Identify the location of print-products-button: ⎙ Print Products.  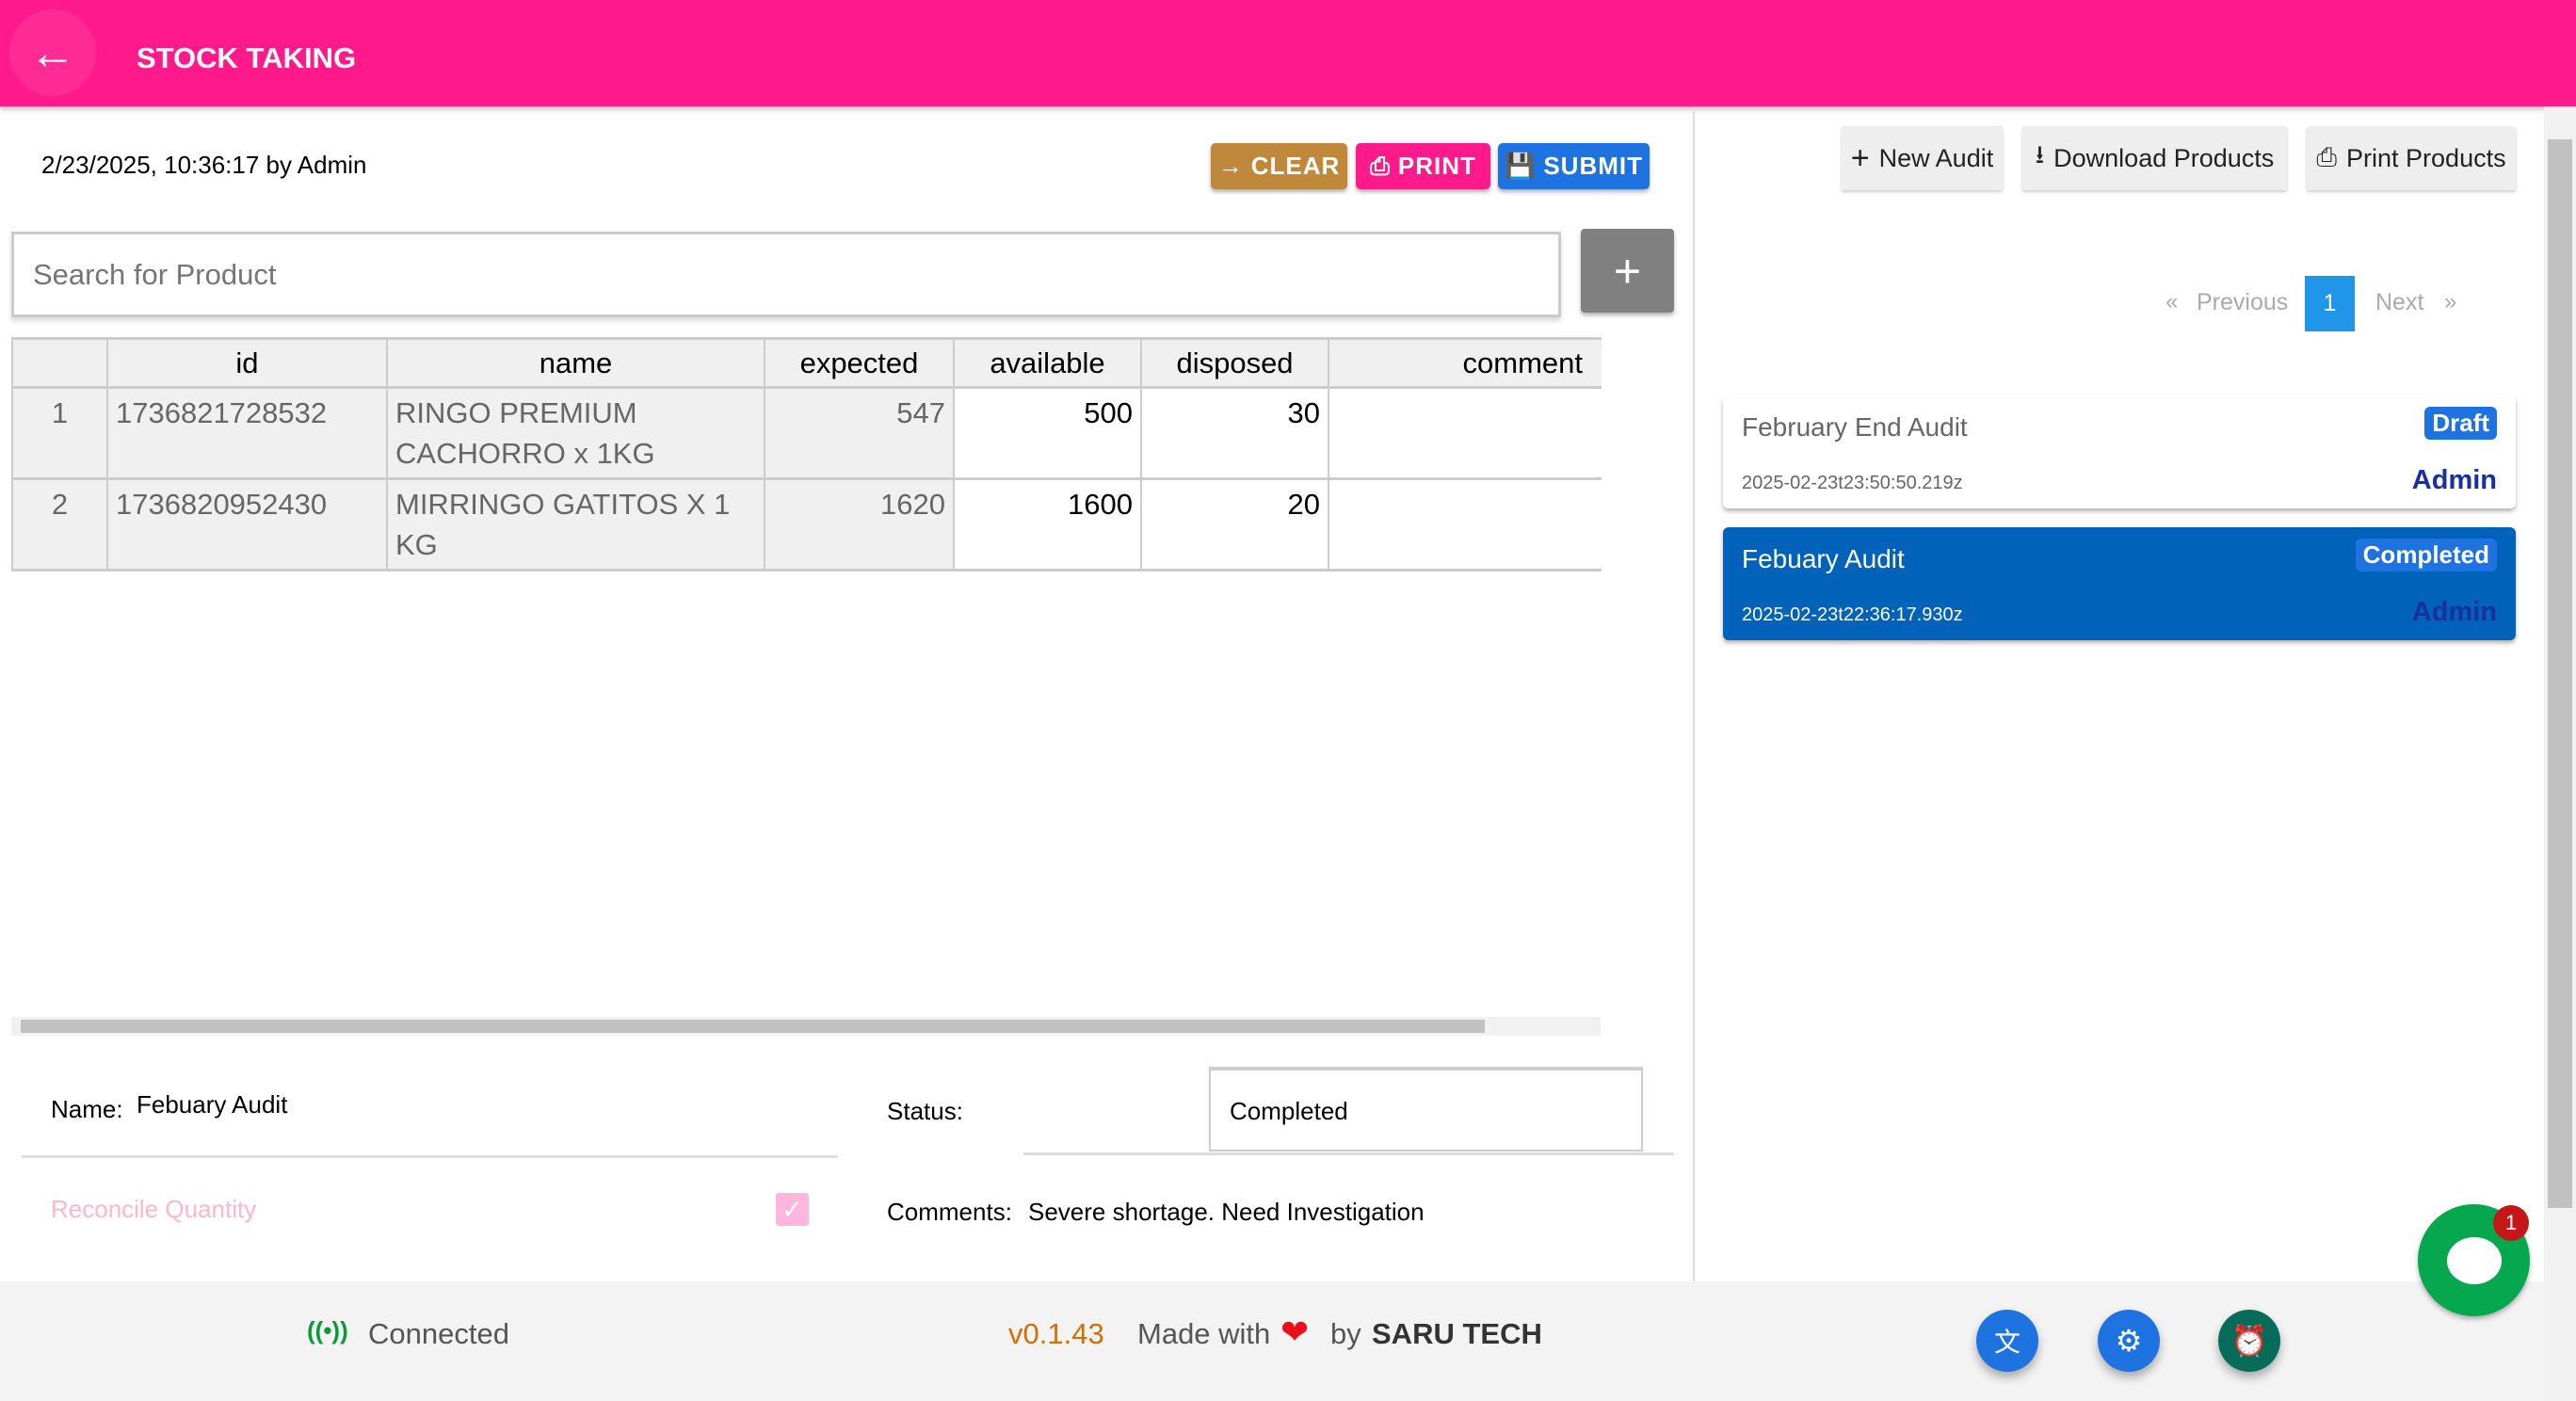
(2411, 158).